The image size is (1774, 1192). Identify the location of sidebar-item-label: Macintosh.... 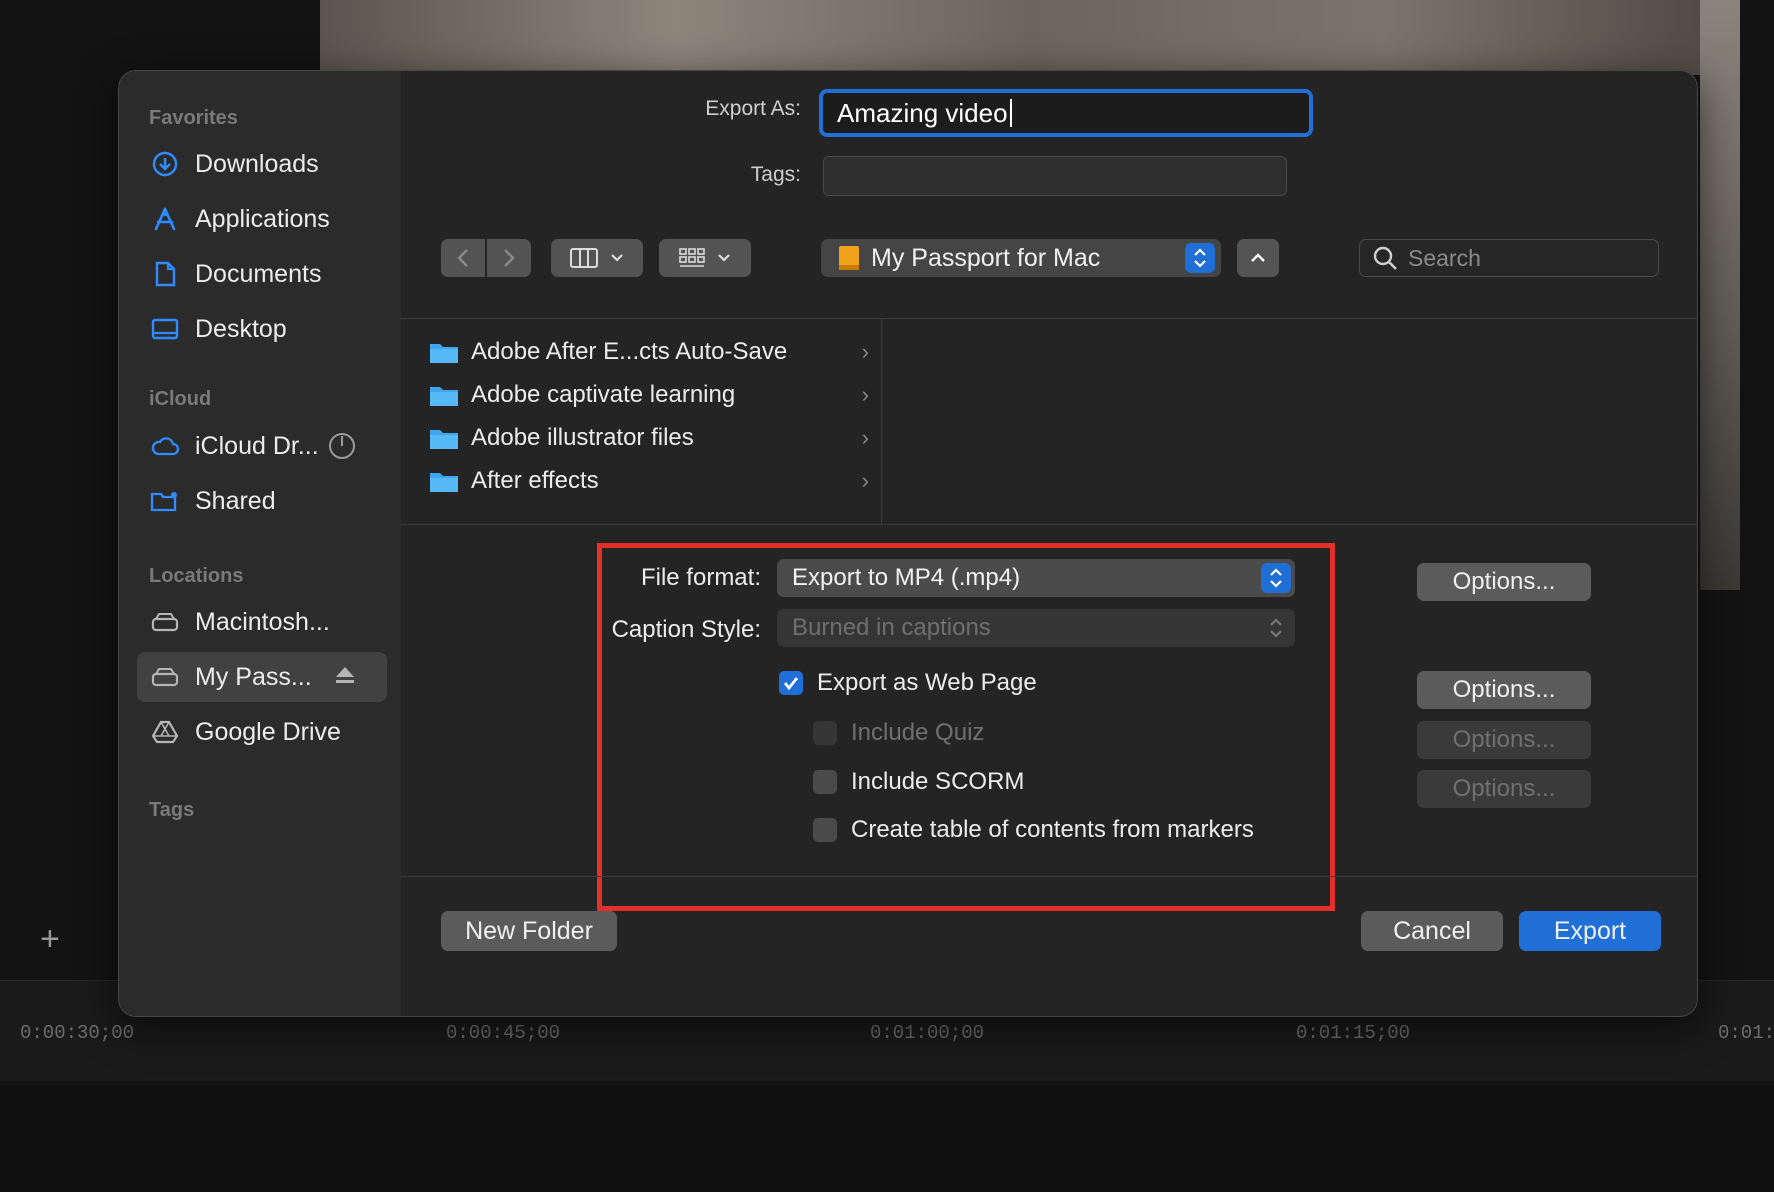
(262, 621).